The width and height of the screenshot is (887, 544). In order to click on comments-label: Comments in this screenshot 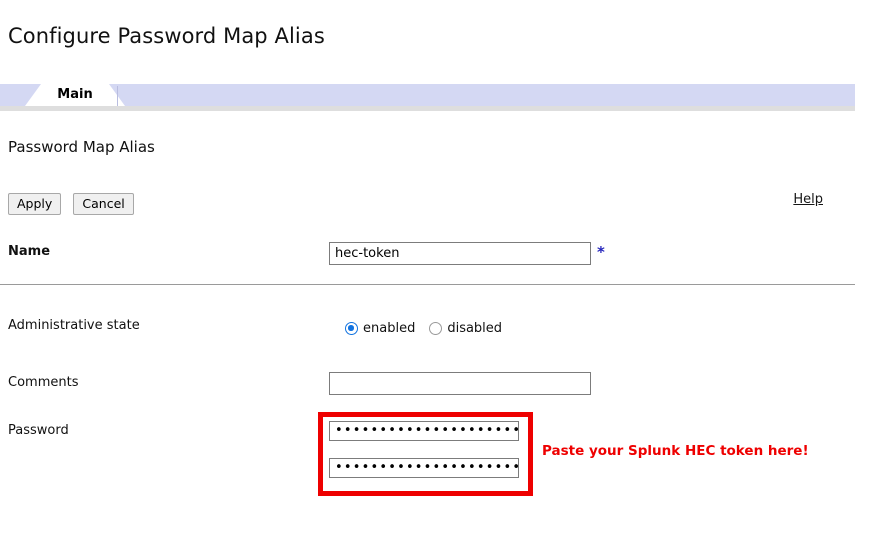, I will do `click(43, 382)`.